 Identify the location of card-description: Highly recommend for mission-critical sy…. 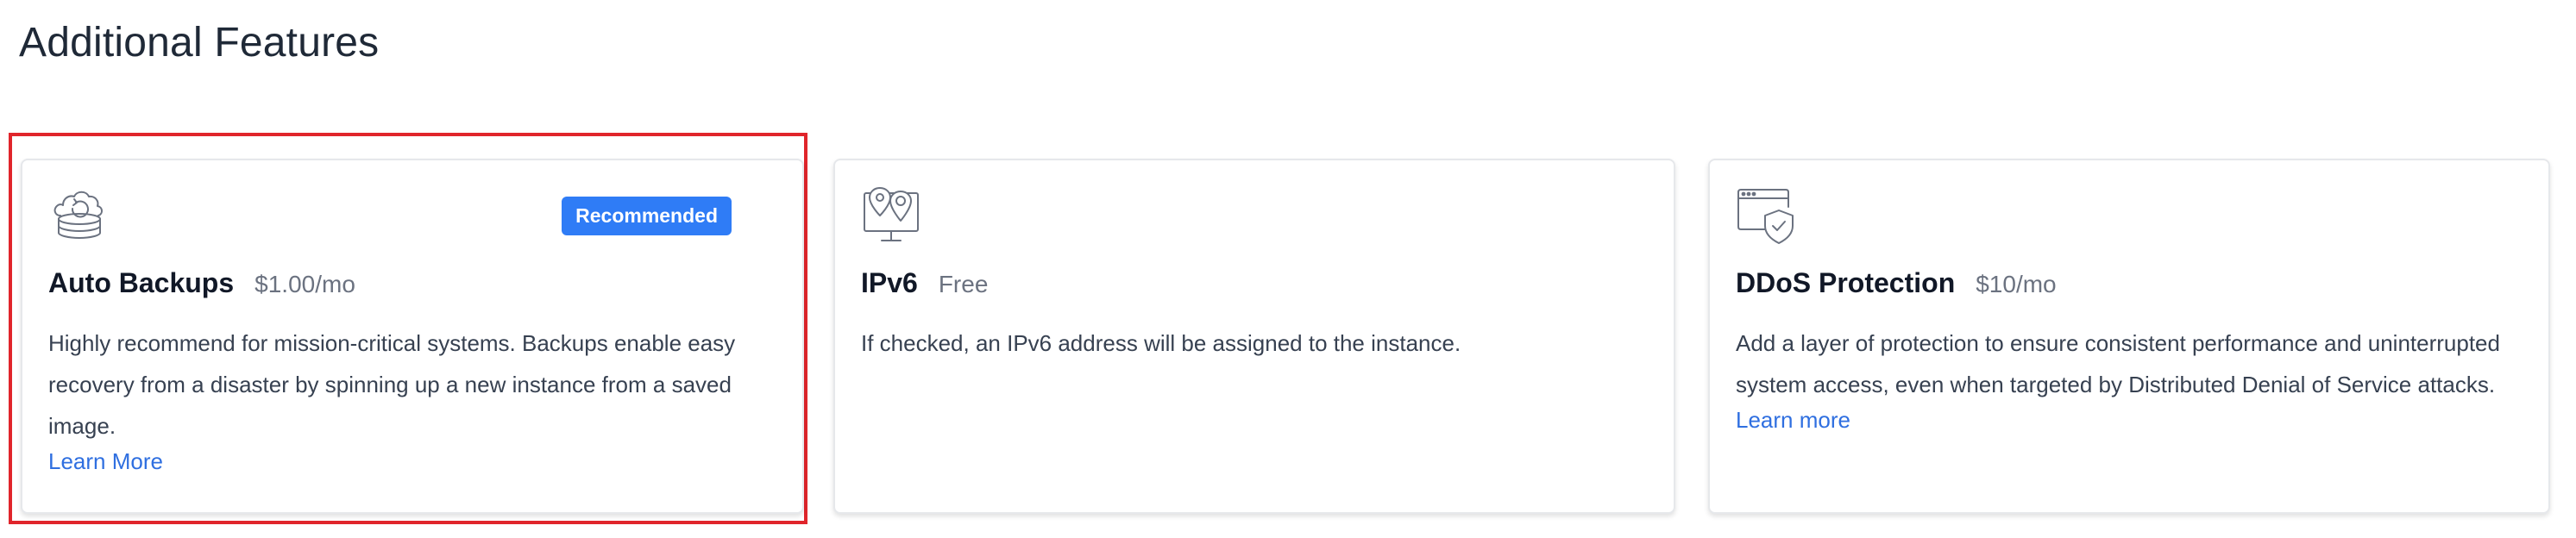
(392, 384).